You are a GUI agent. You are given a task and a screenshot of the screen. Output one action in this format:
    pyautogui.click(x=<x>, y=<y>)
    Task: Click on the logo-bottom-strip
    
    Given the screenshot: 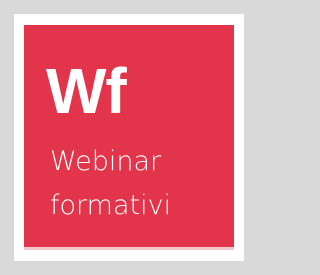 What is the action you would take?
    pyautogui.click(x=129, y=248)
    